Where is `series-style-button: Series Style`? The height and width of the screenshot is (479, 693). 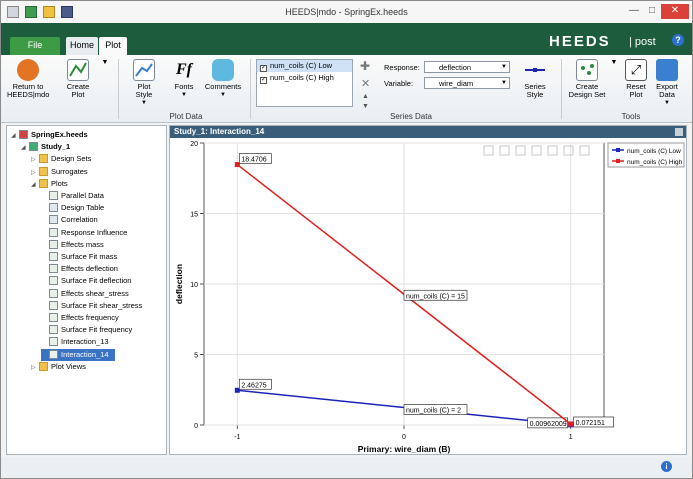
series-style-button: Series Style is located at coordinates (535, 79).